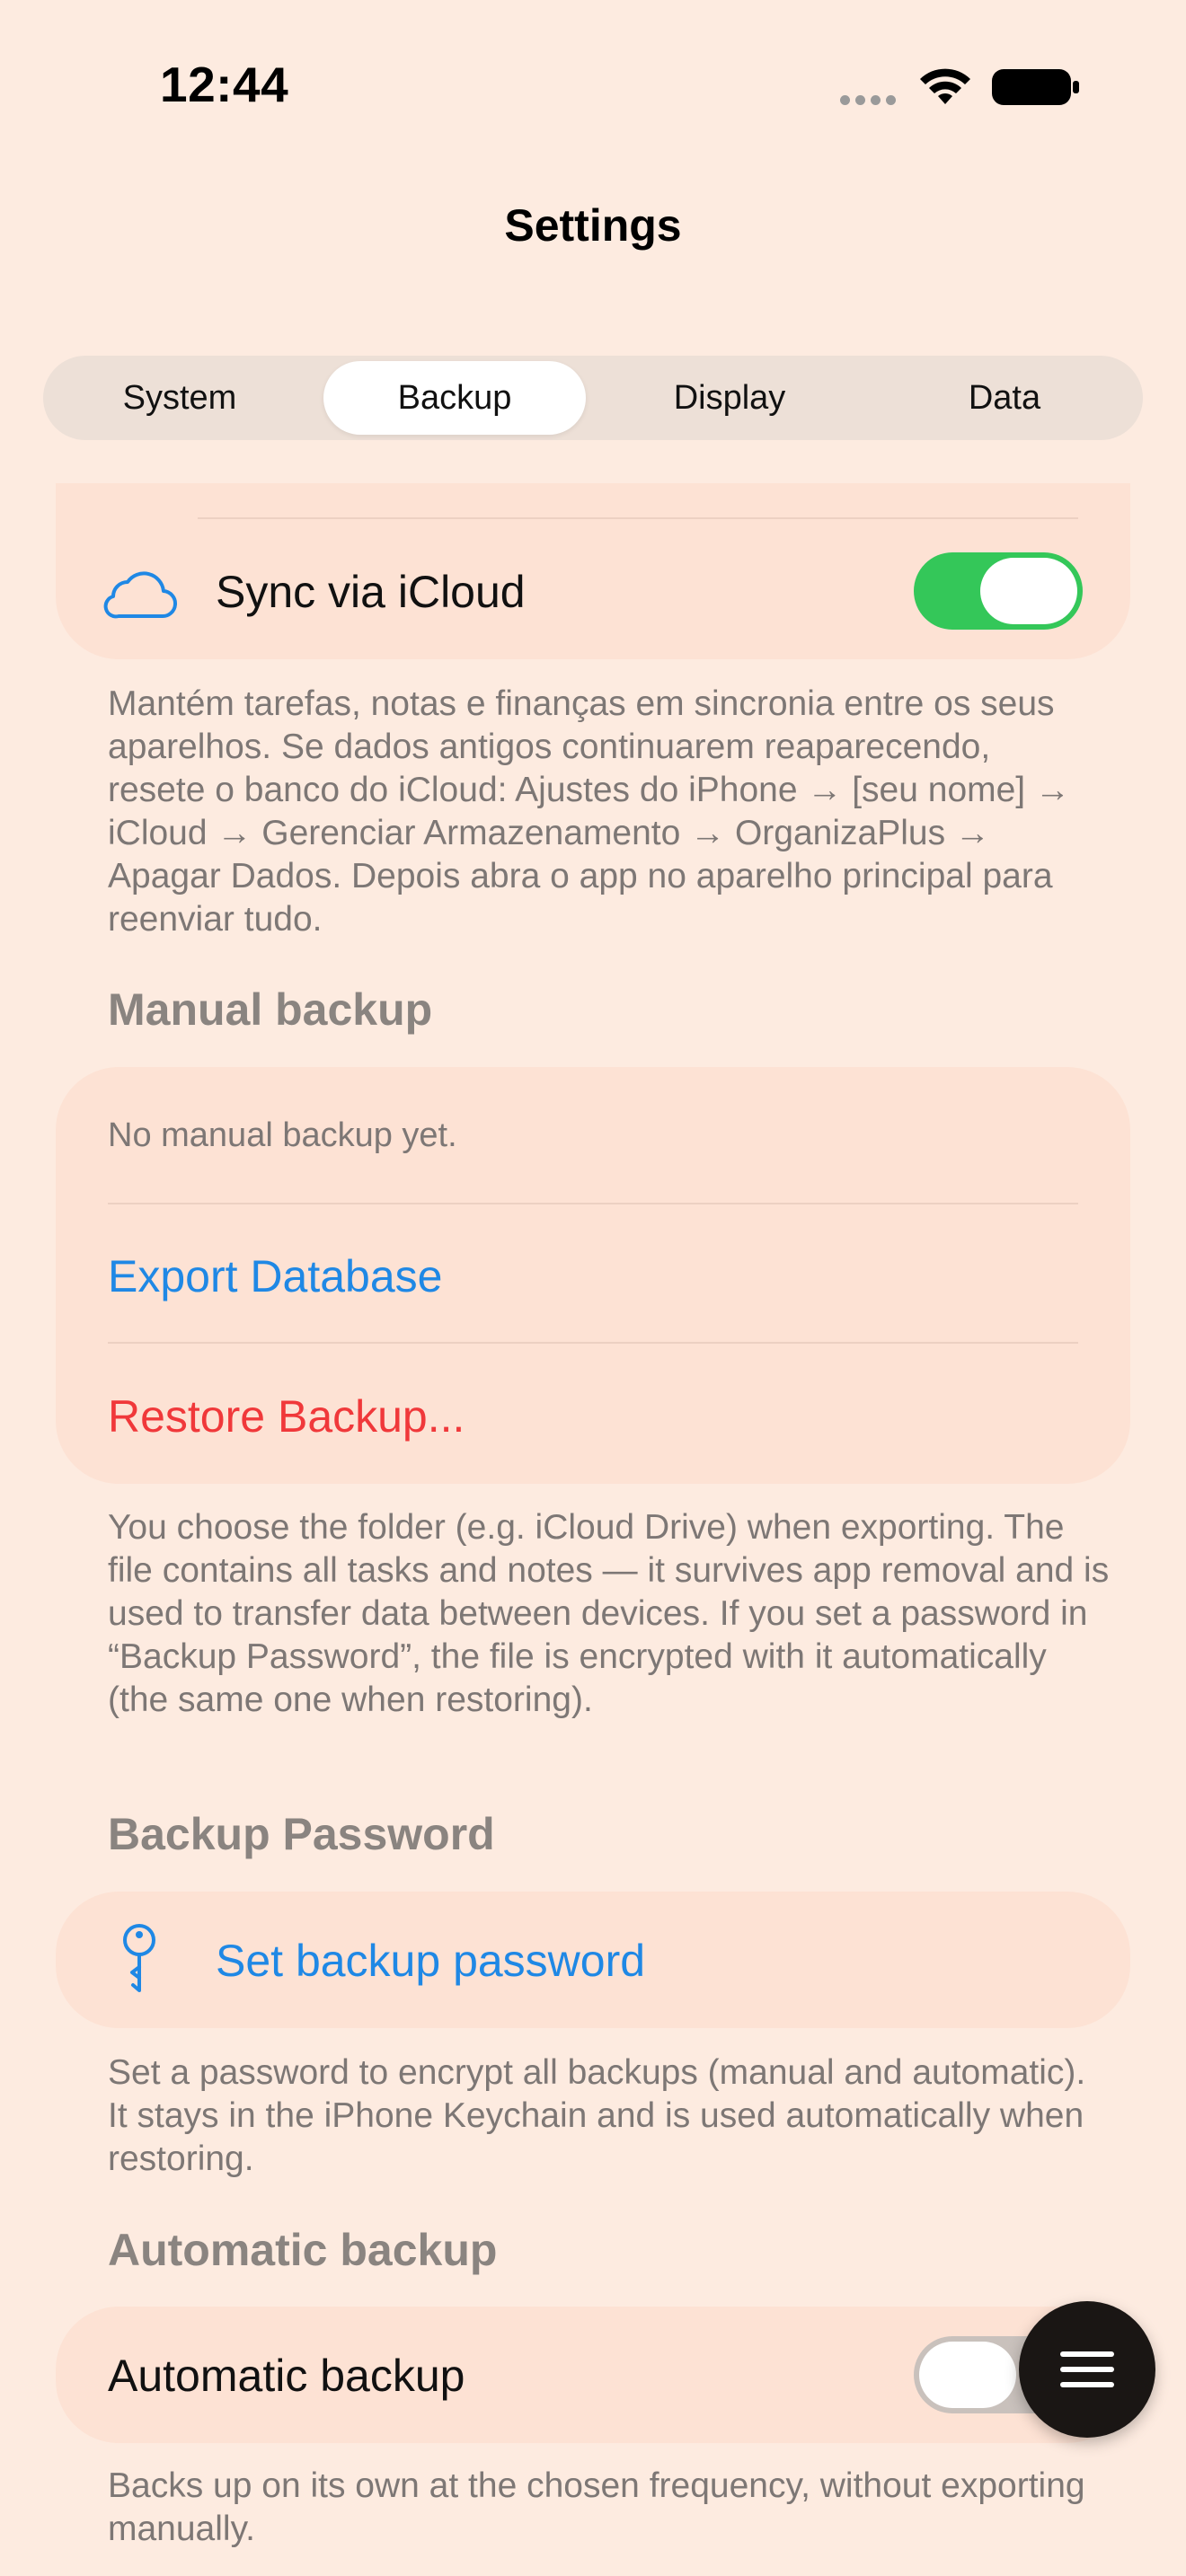 This screenshot has width=1186, height=2576. Describe the element at coordinates (454, 398) in the screenshot. I see `tab-backup: Backup` at that location.